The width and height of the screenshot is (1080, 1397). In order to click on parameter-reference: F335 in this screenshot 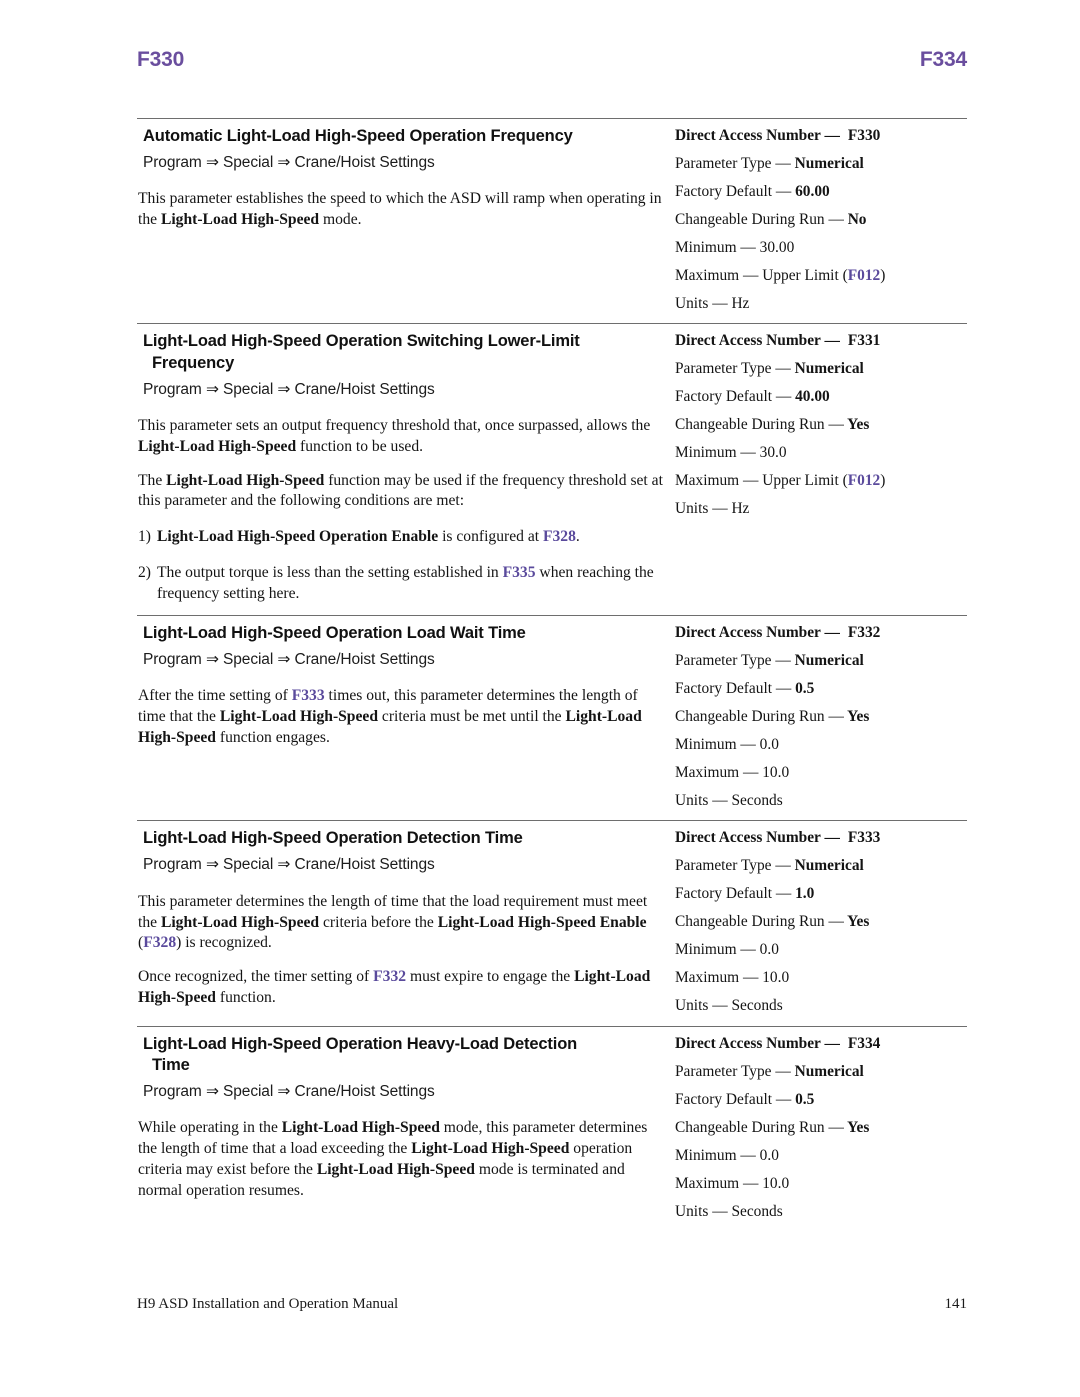, I will do `click(519, 572)`.